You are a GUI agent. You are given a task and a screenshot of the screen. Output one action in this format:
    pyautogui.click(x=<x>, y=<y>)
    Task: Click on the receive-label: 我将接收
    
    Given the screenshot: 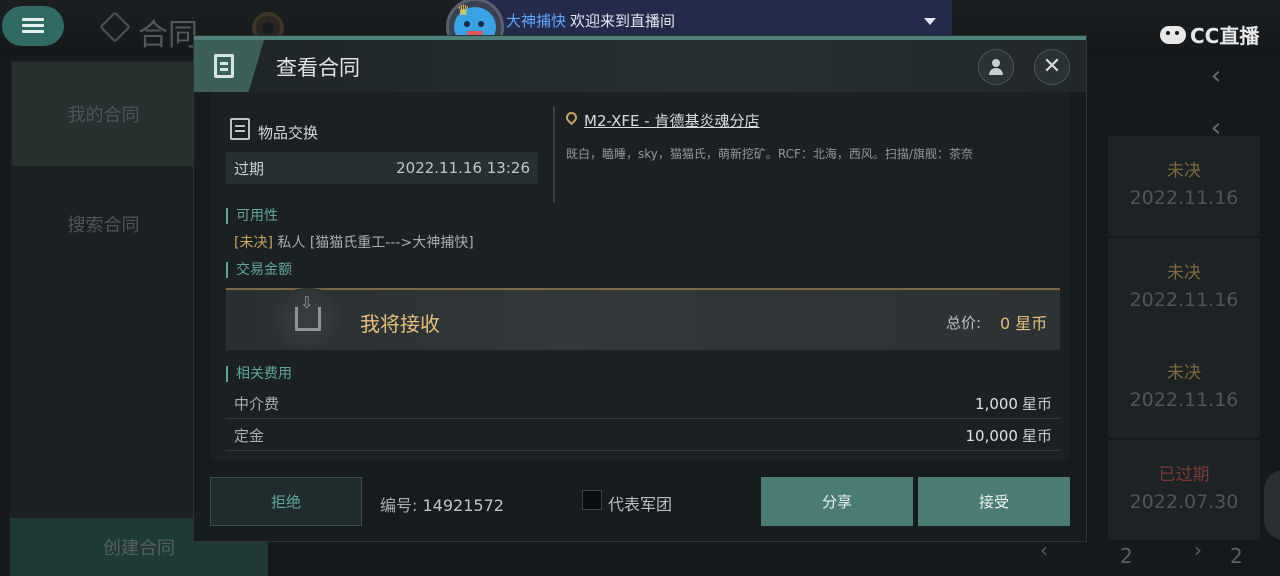 What is the action you would take?
    pyautogui.click(x=400, y=324)
    